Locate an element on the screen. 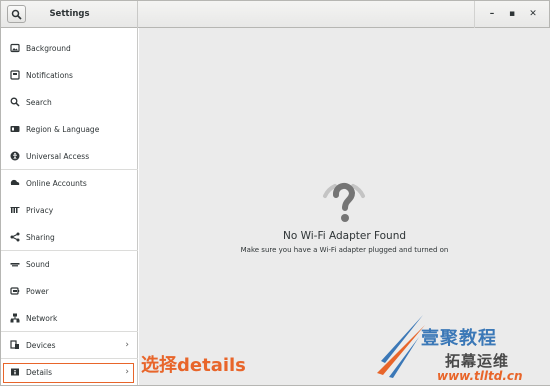 This screenshot has height=386, width=550. region-icon is located at coordinates (15, 129).